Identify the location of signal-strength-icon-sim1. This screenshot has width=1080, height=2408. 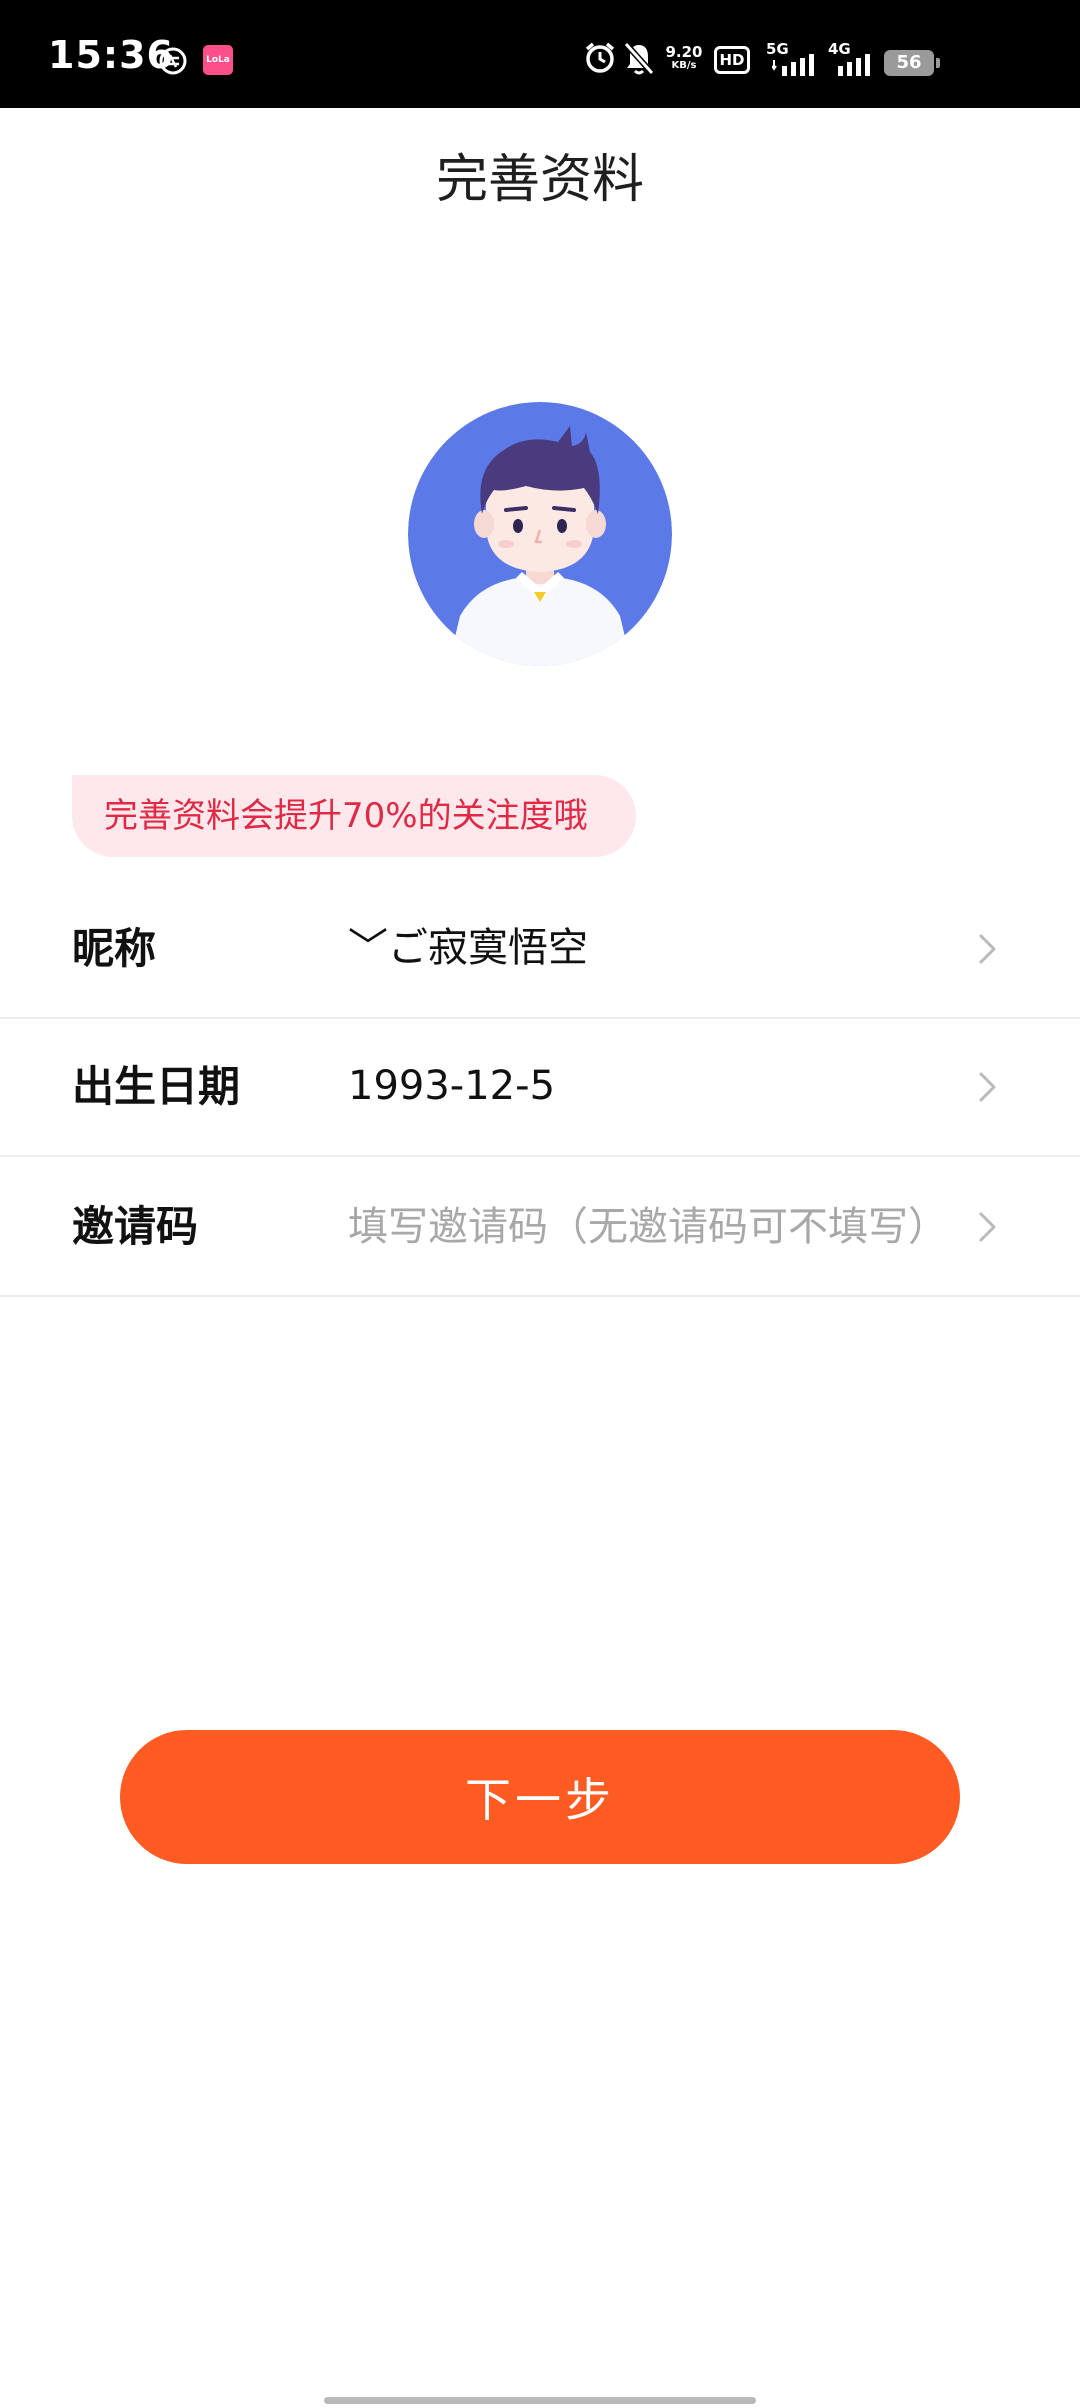
(793, 65).